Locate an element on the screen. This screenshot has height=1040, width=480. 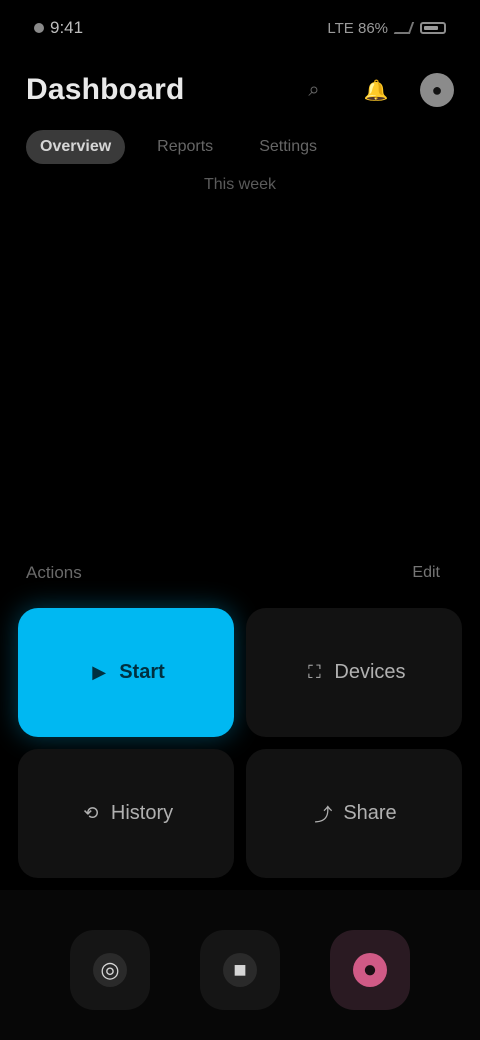
profile-glyph: ● is located at coordinates (437, 89).